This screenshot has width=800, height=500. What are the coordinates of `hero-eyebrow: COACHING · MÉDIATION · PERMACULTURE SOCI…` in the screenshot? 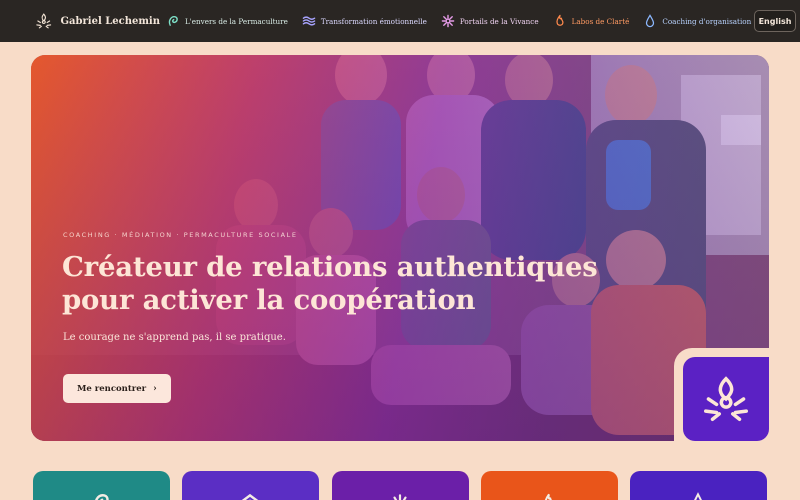 It's located at (180, 235).